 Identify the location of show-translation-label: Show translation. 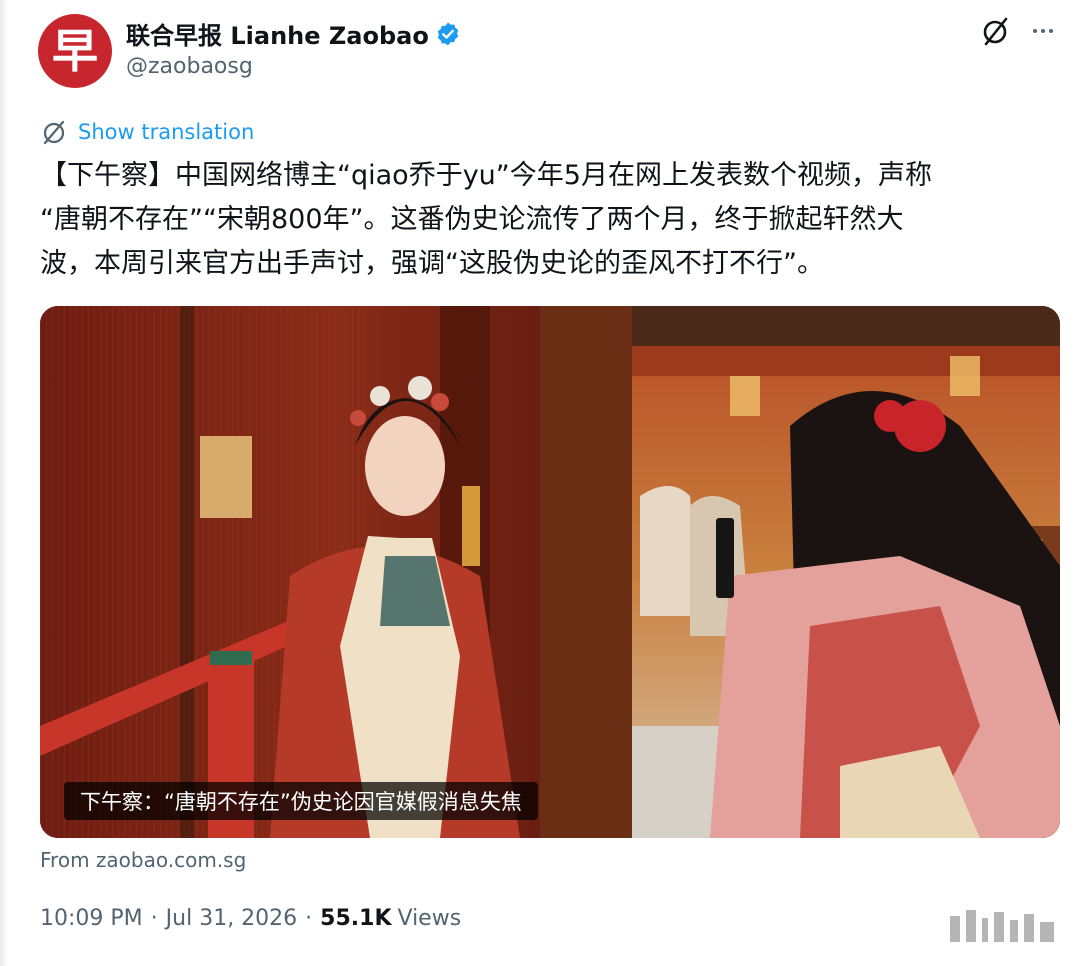
(166, 132).